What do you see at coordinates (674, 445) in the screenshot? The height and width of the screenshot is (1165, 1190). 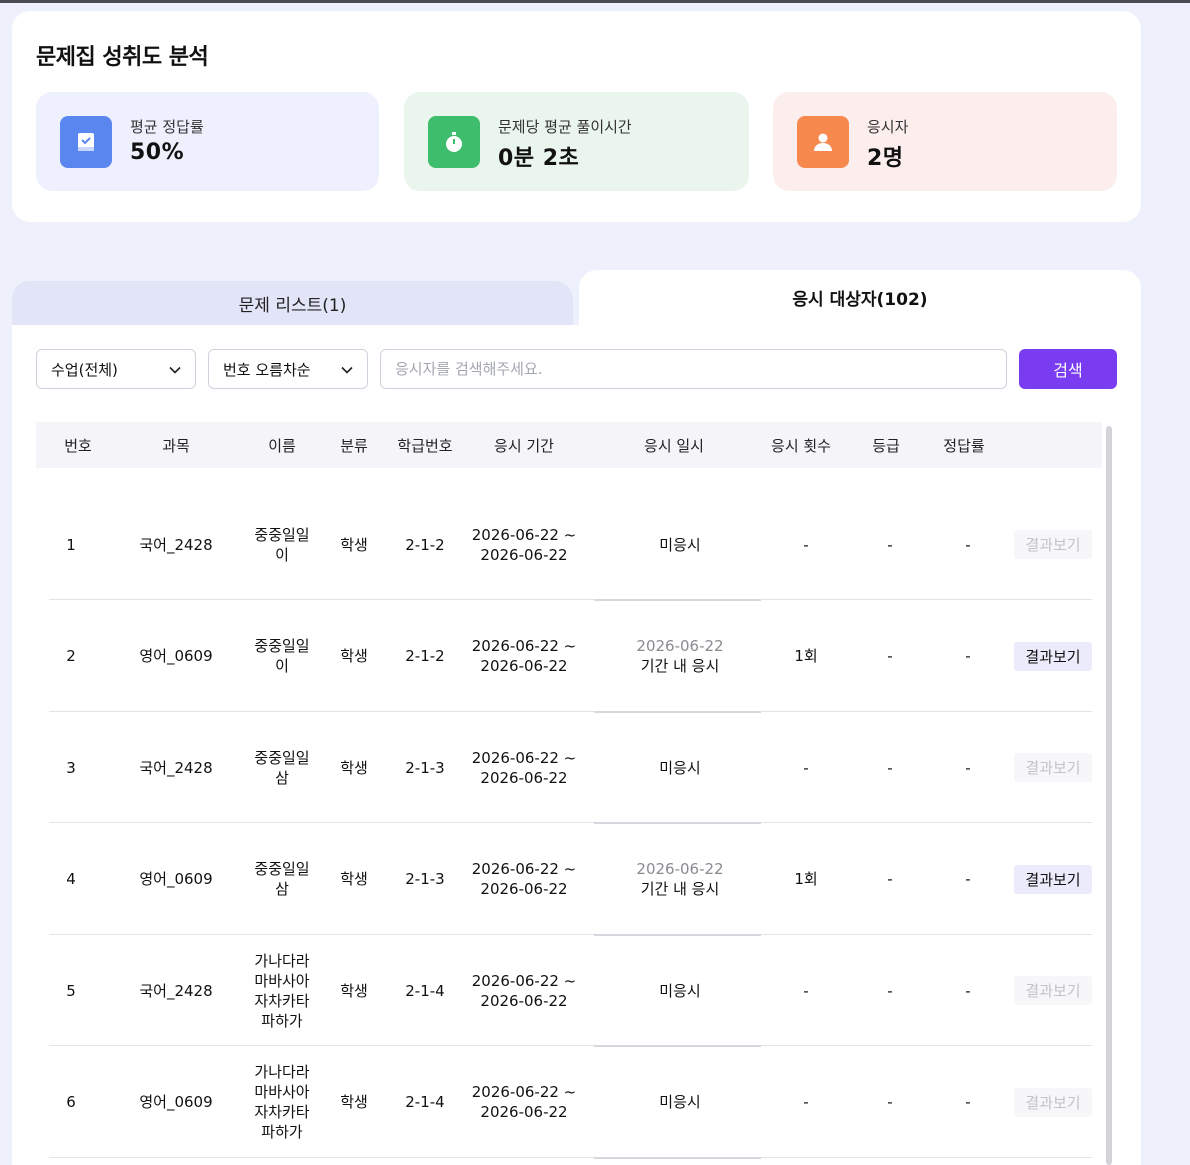 I see `column-header: 응시 일시` at bounding box center [674, 445].